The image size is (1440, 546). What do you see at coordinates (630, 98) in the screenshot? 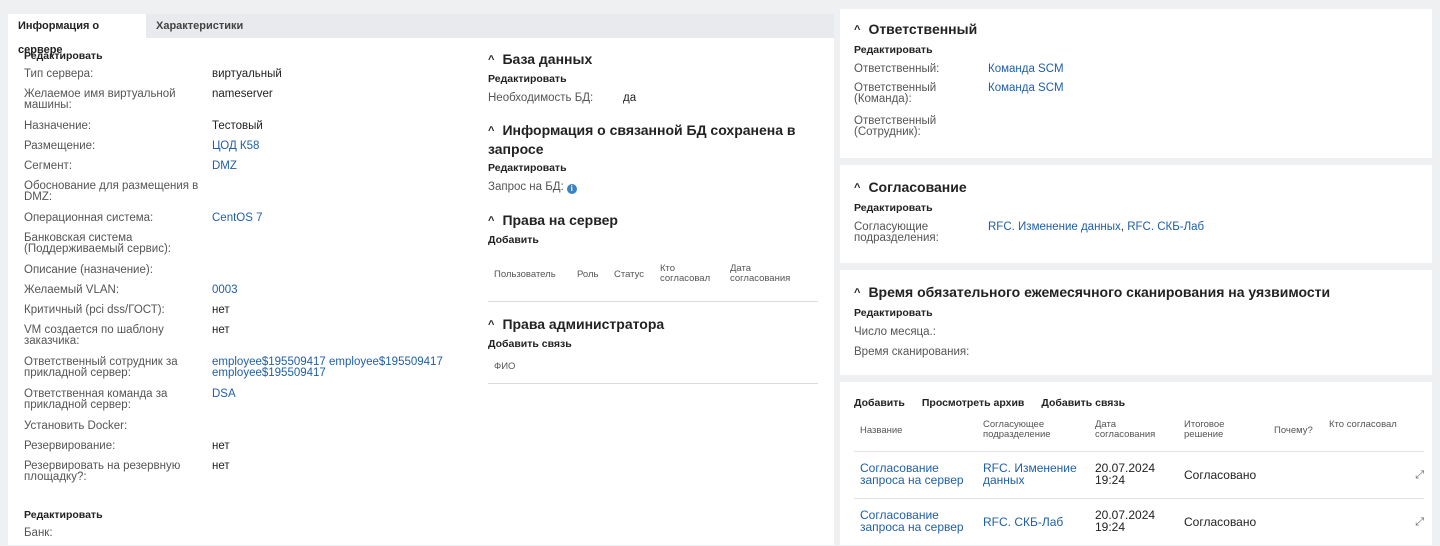
I see `field-value: да` at bounding box center [630, 98].